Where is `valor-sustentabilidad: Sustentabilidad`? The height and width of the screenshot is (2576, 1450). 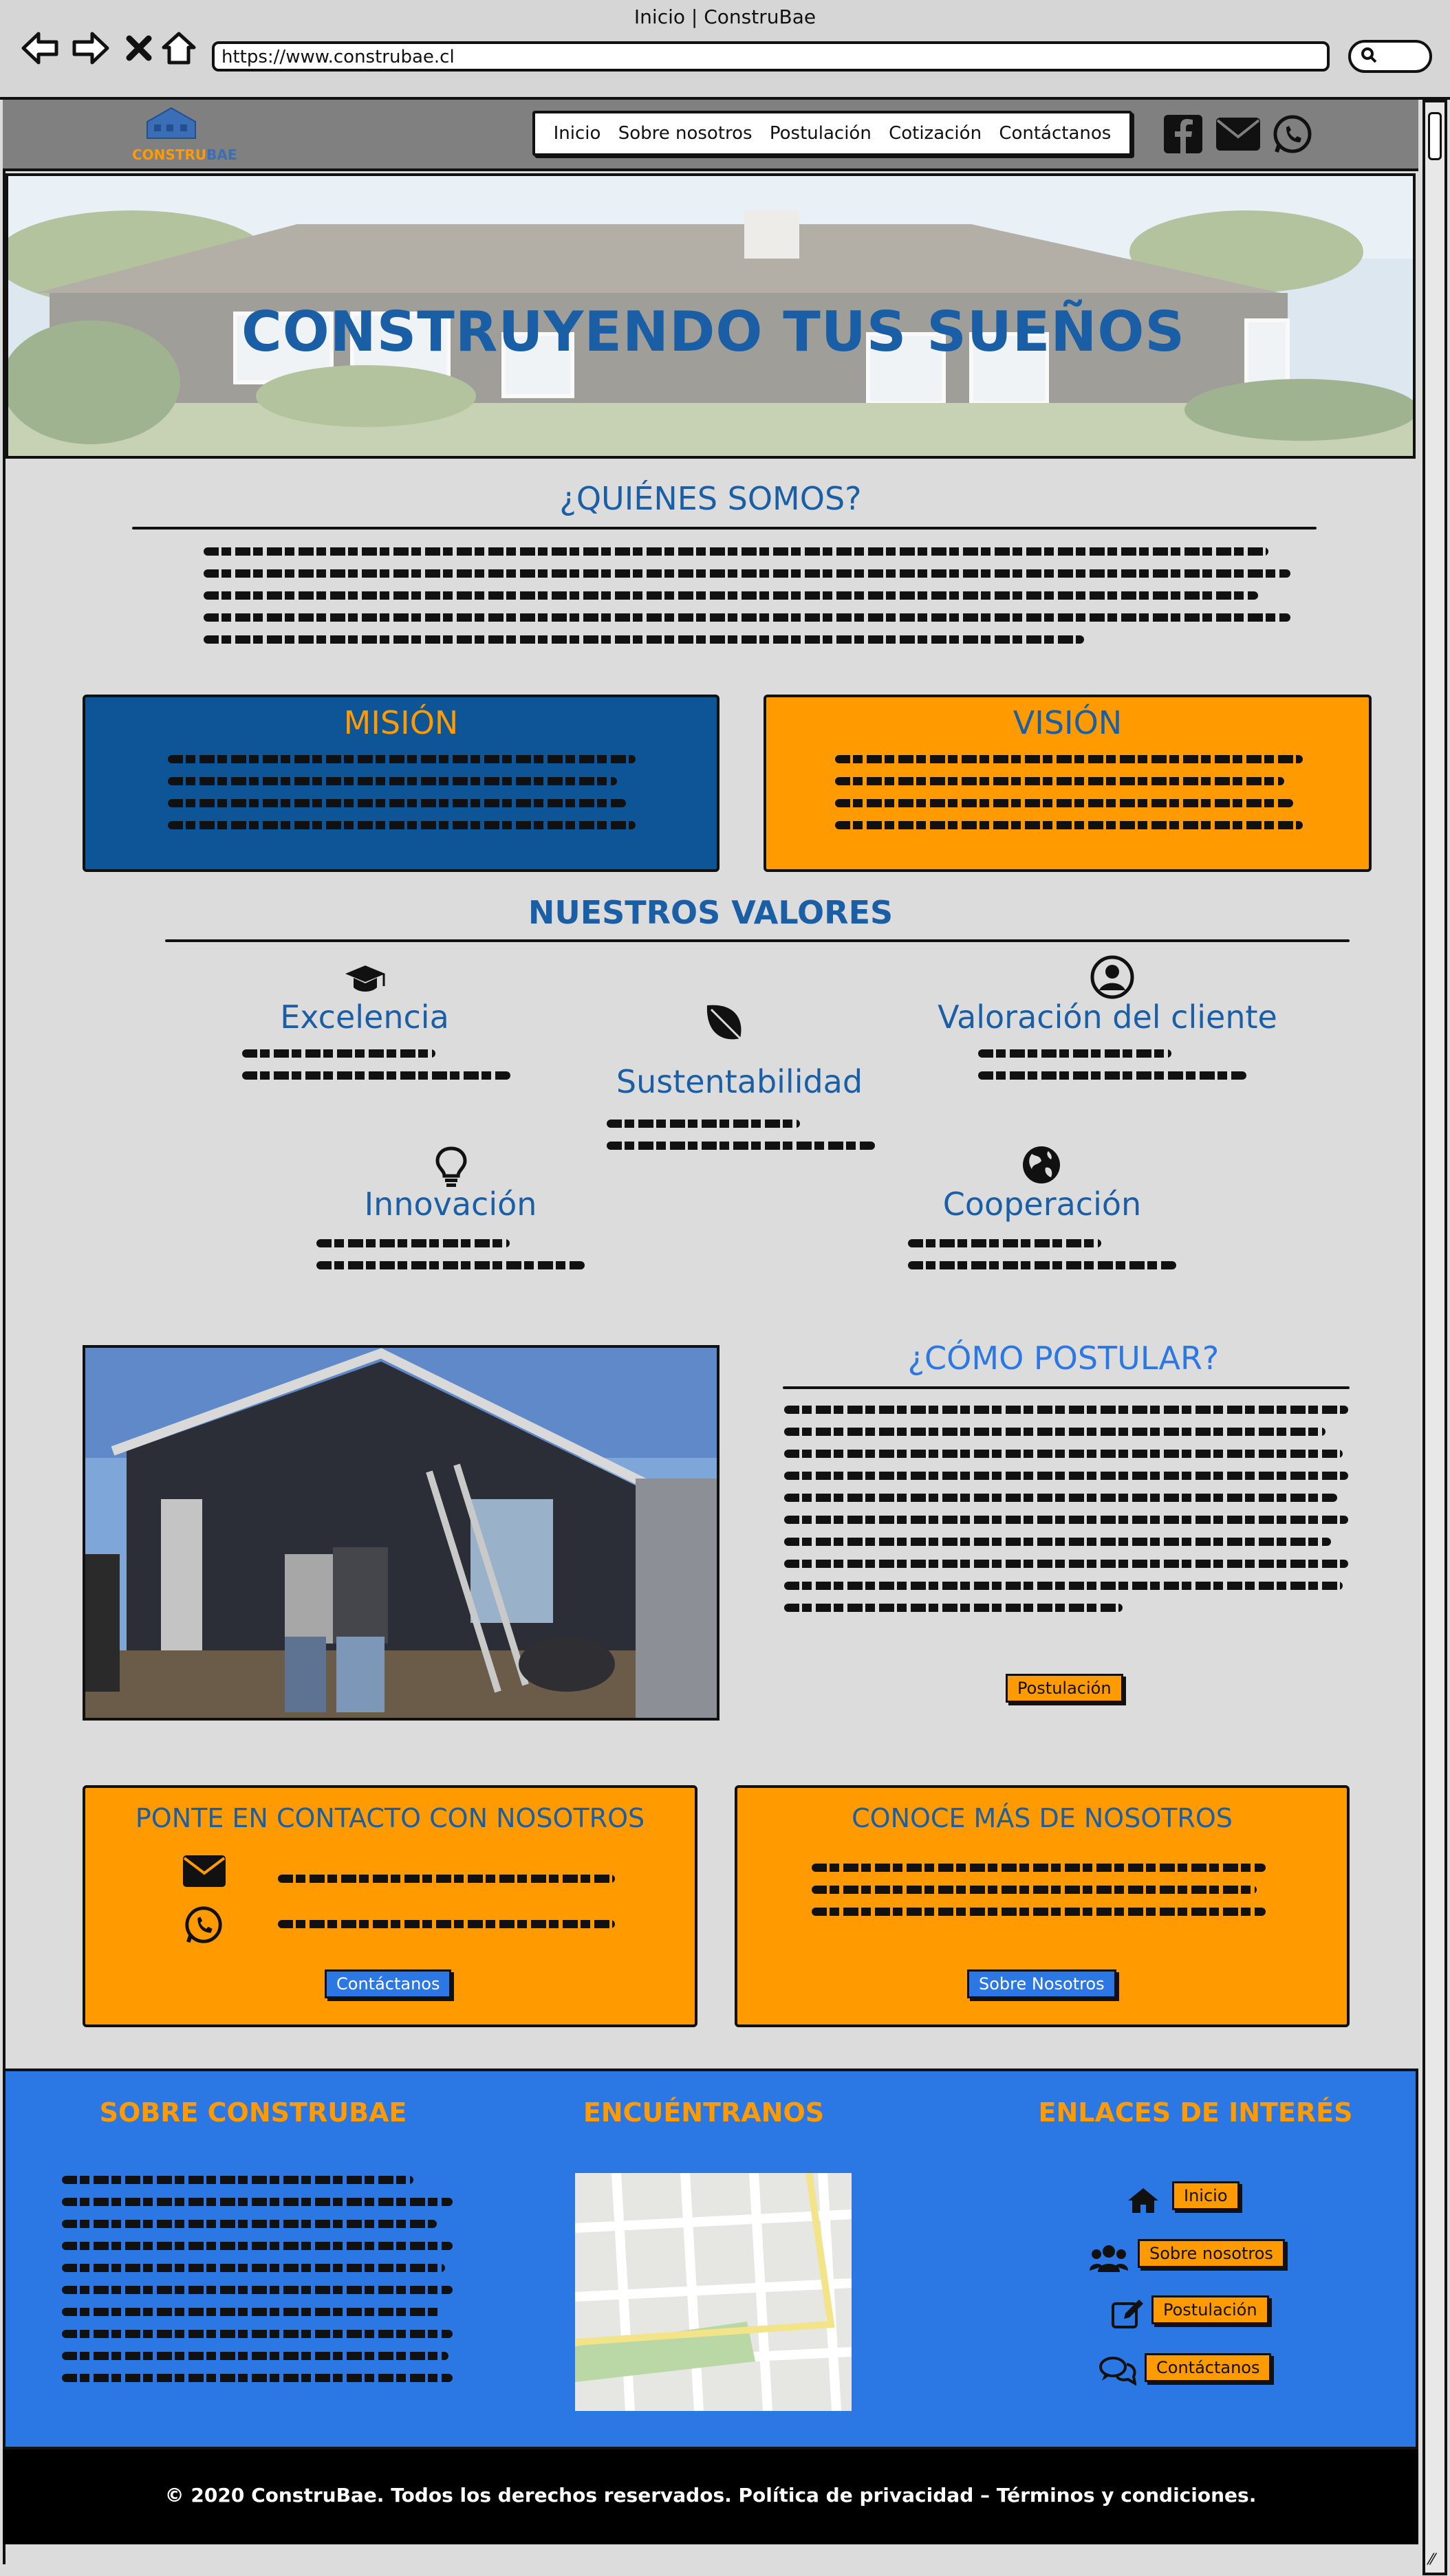 valor-sustentabilidad: Sustentabilidad is located at coordinates (739, 1081).